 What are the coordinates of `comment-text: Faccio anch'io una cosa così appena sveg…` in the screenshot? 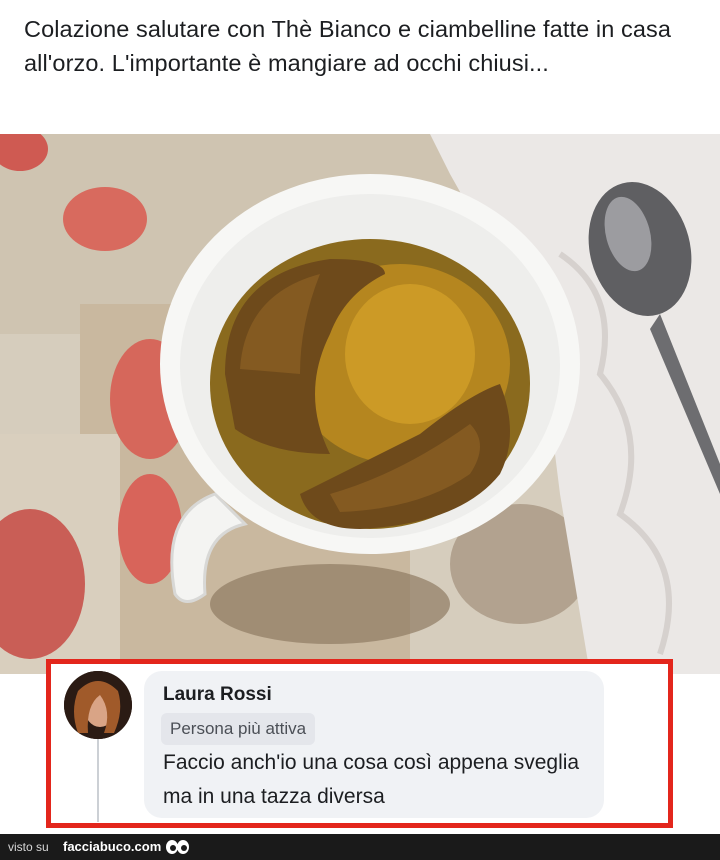 It's located at (371, 779).